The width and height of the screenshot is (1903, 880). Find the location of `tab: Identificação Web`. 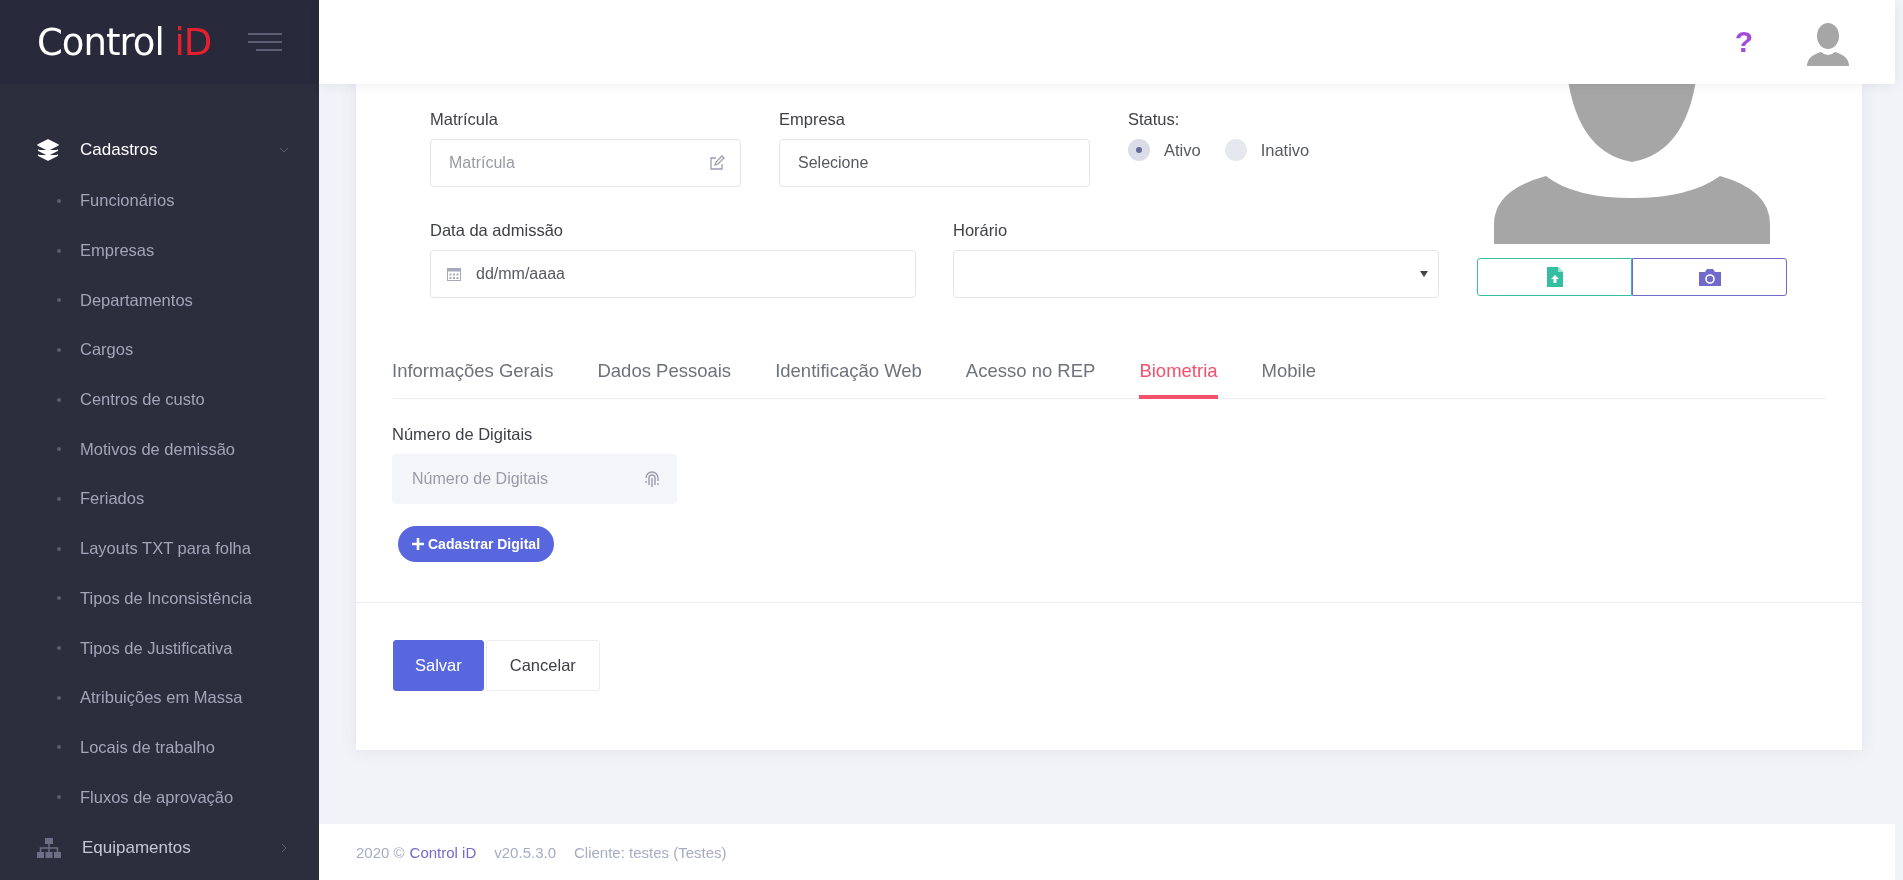

tab: Identificação Web is located at coordinates (848, 379).